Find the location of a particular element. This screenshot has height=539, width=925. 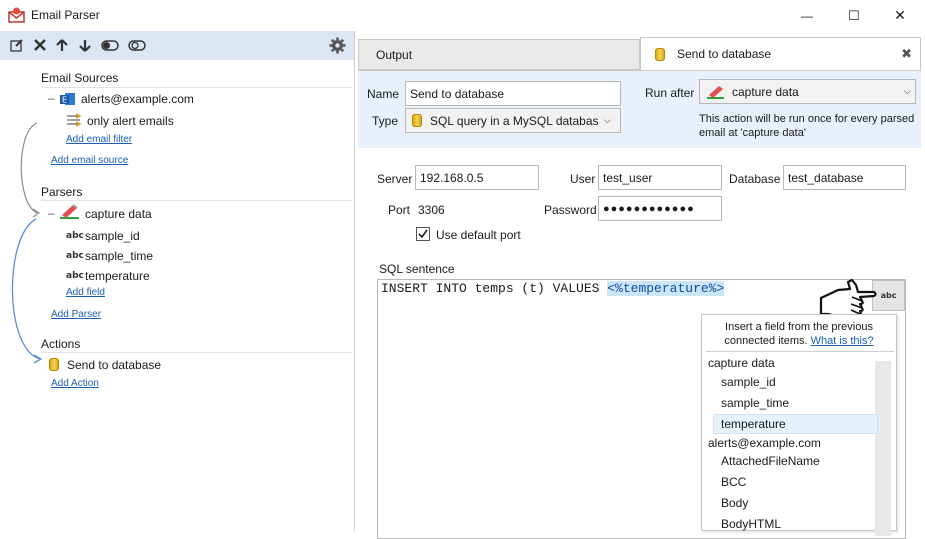

type-select: SQL query in a MySQL databas ⌵ is located at coordinates (513, 120).